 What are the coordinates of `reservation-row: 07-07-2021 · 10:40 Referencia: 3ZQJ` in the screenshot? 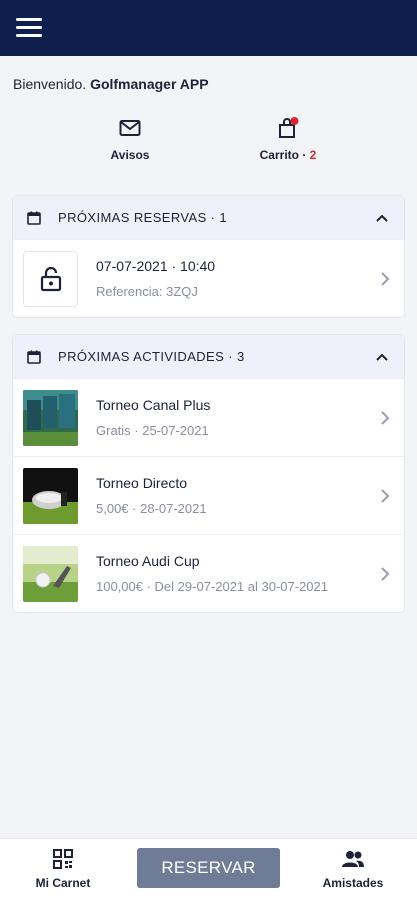 It's located at (208, 278).